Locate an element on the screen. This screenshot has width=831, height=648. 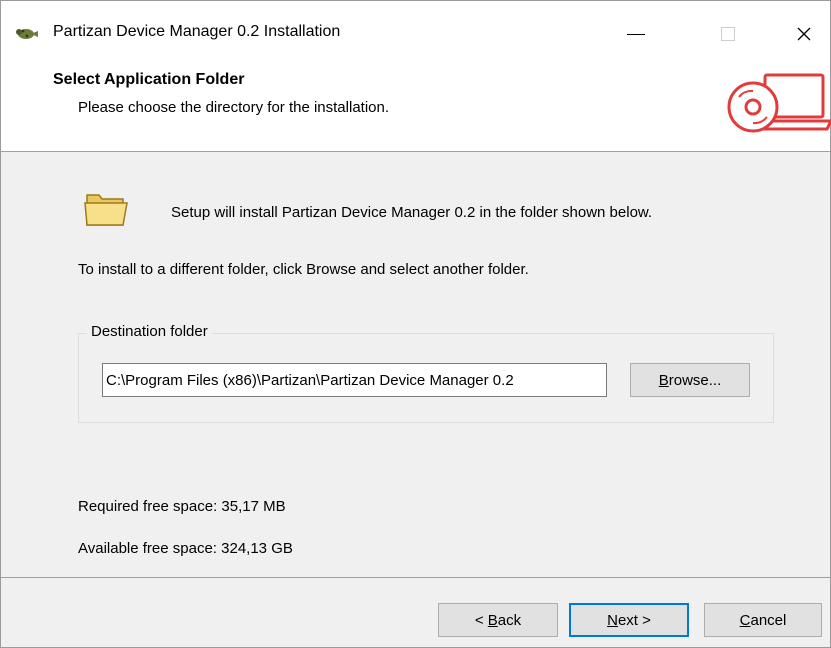
folder-icon is located at coordinates (106, 210).